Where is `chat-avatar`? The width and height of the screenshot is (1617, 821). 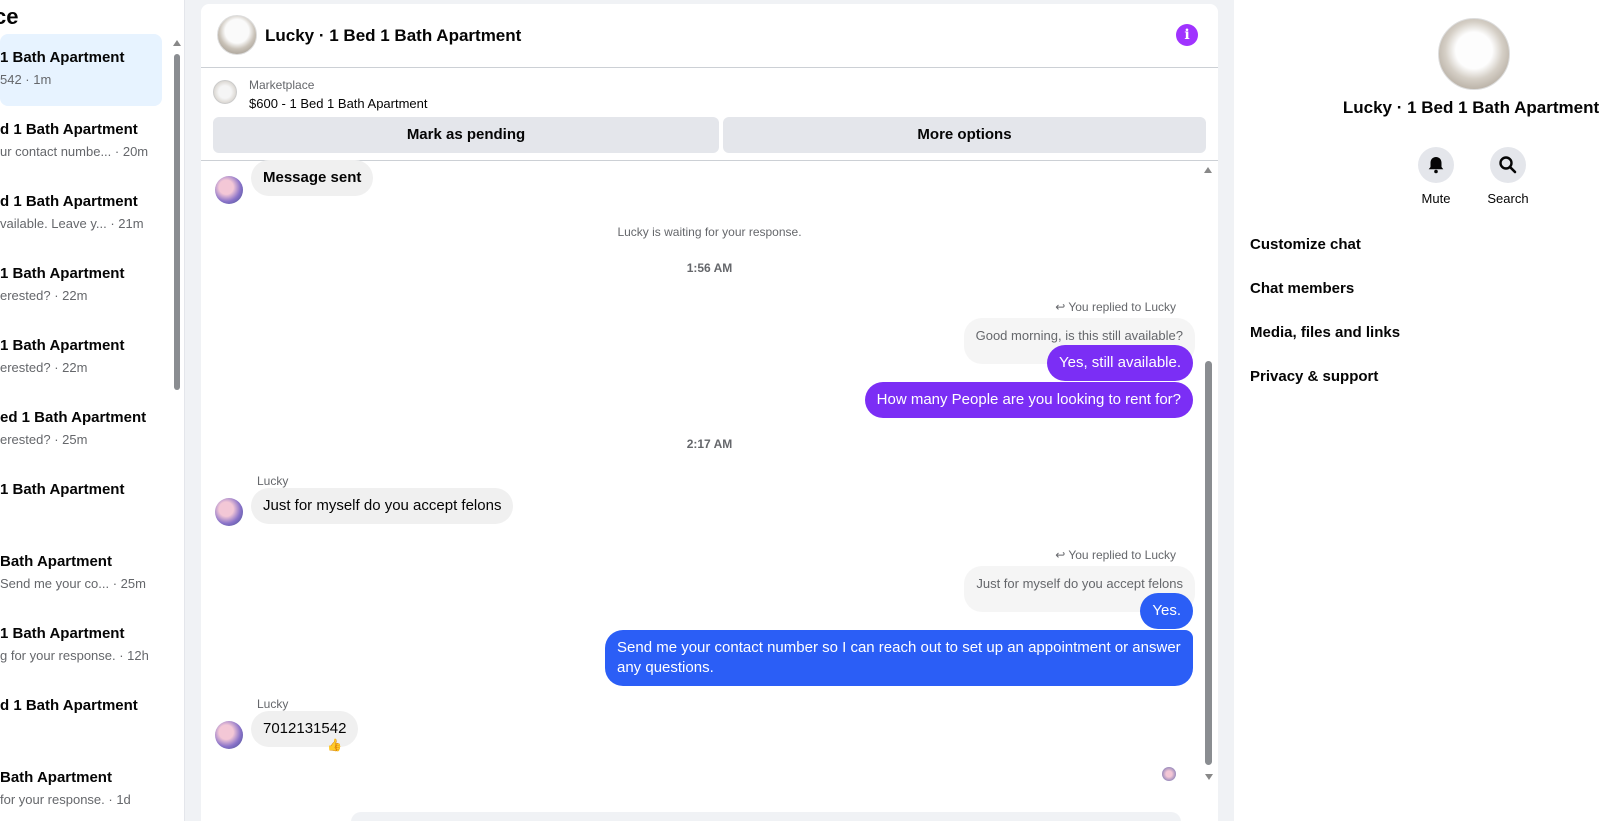
chat-avatar is located at coordinates (237, 35).